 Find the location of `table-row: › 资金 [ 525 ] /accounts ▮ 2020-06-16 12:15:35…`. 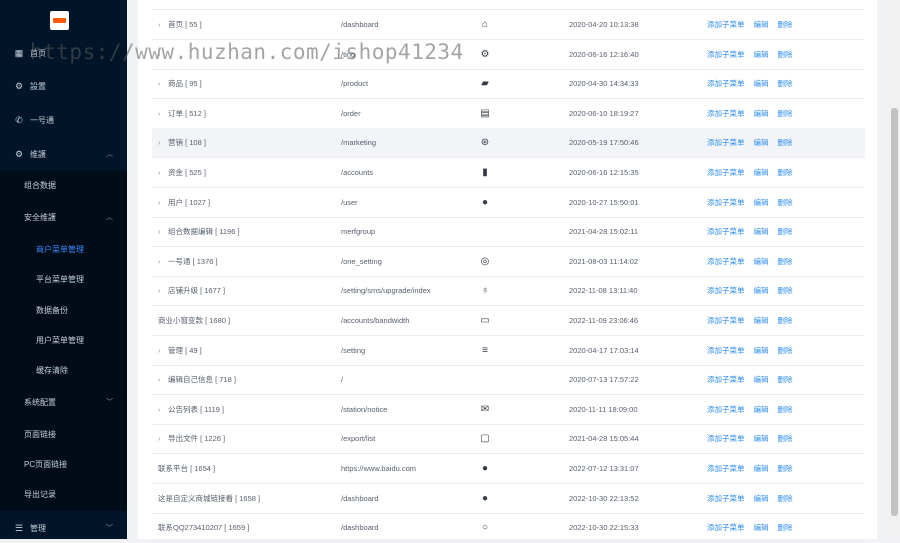

table-row: › 资金 [ 525 ] /accounts ▮ 2020-06-16 12:15:35… is located at coordinates (508, 173).